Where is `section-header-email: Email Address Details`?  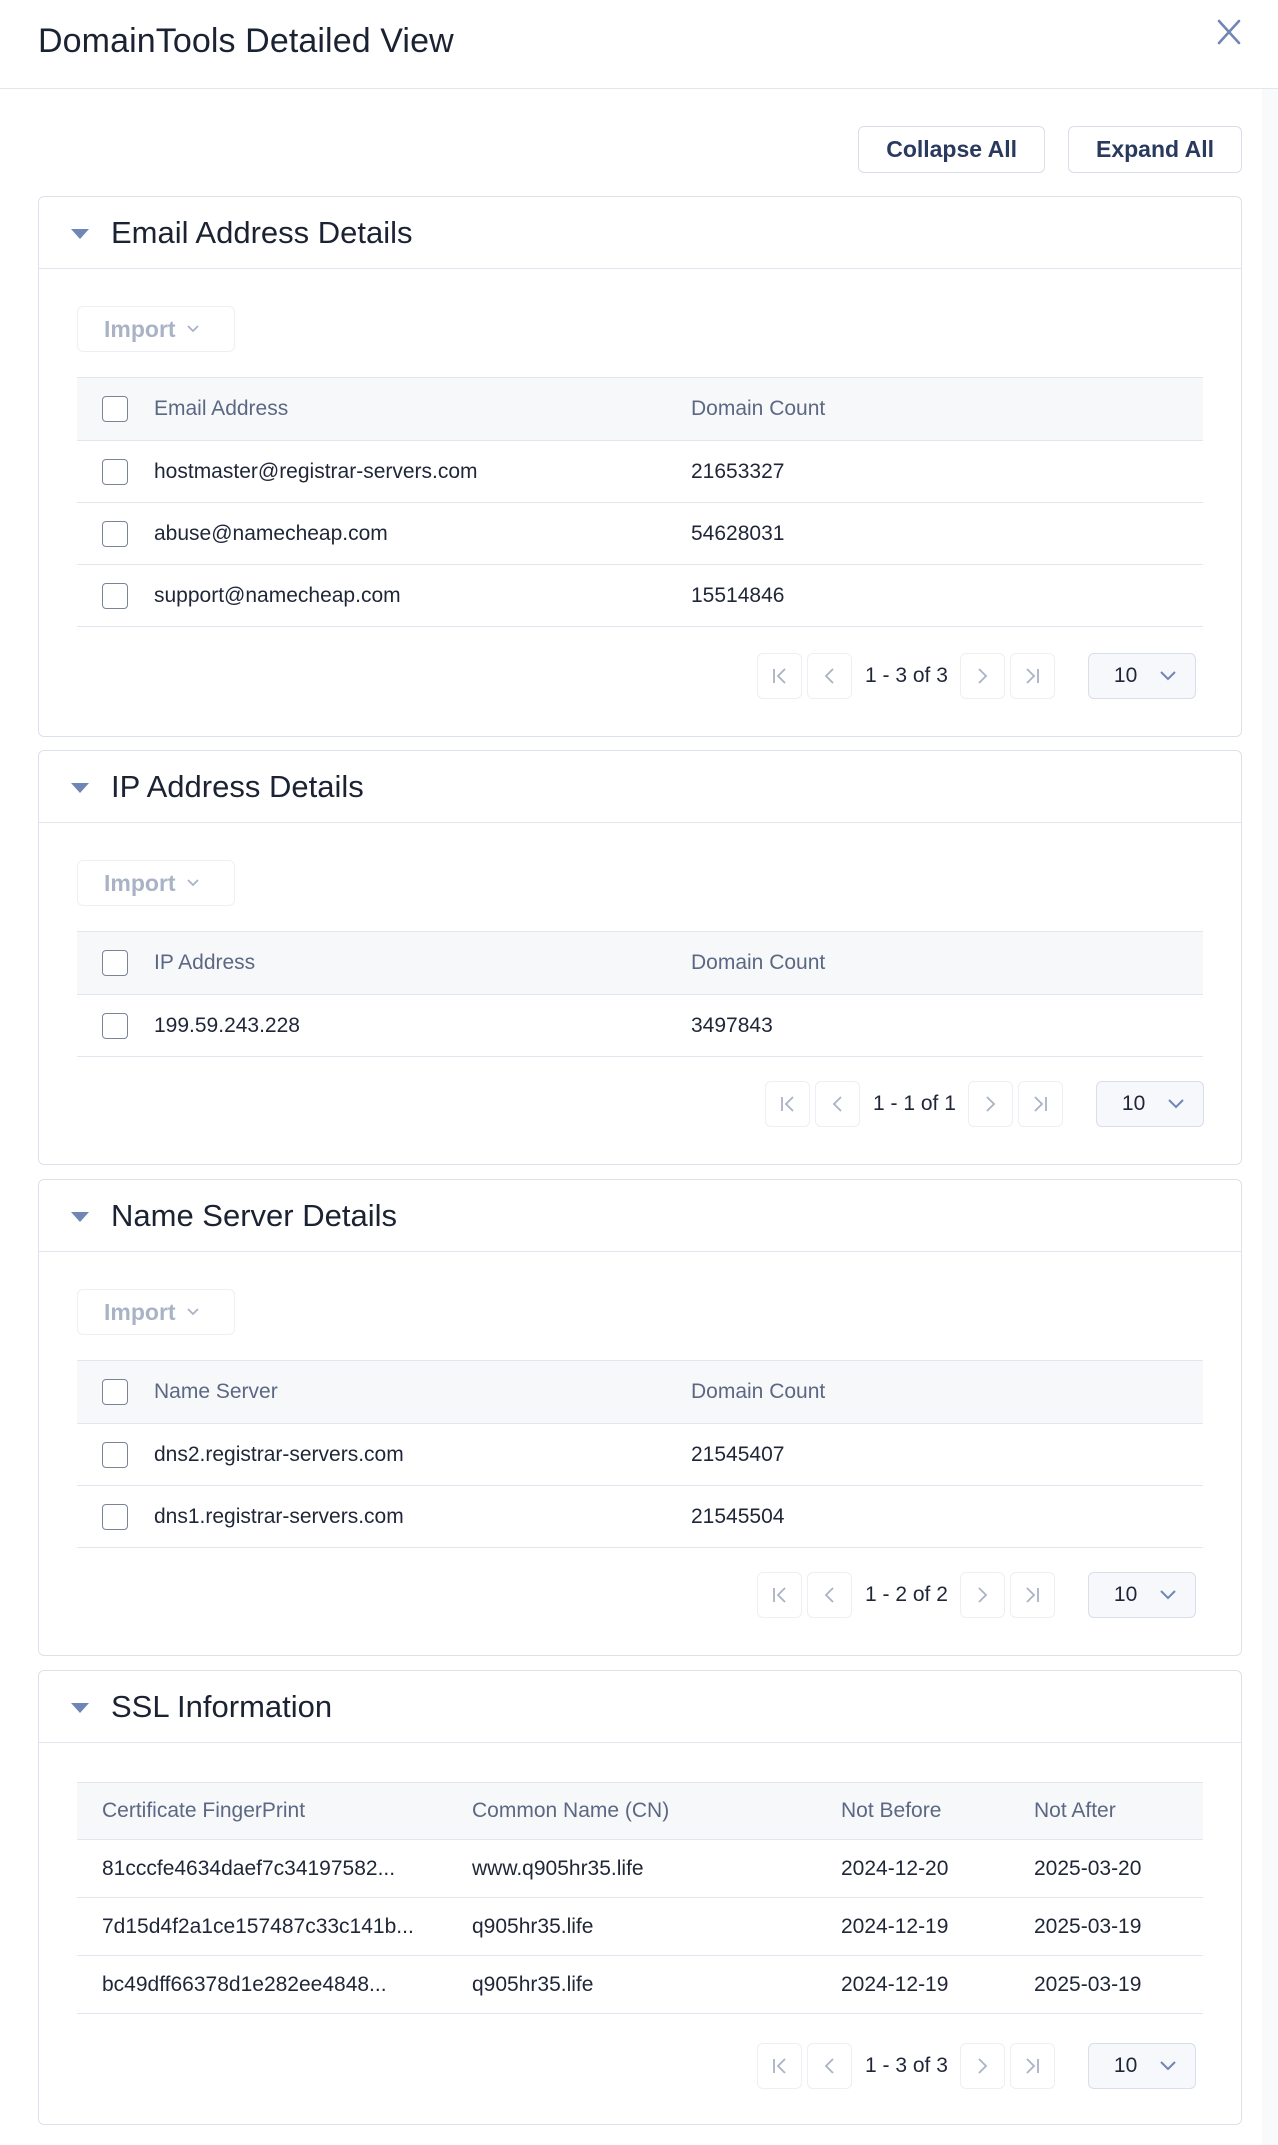 section-header-email: Email Address Details is located at coordinates (640, 233).